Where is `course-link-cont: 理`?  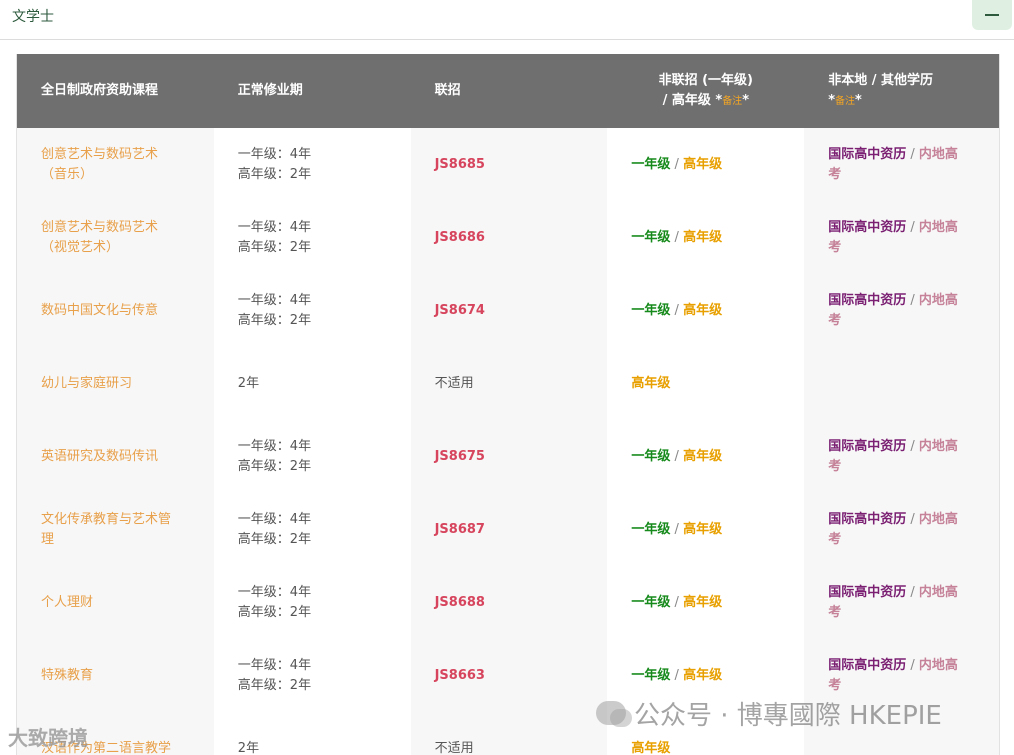
course-link-cont: 理 is located at coordinates (127, 540).